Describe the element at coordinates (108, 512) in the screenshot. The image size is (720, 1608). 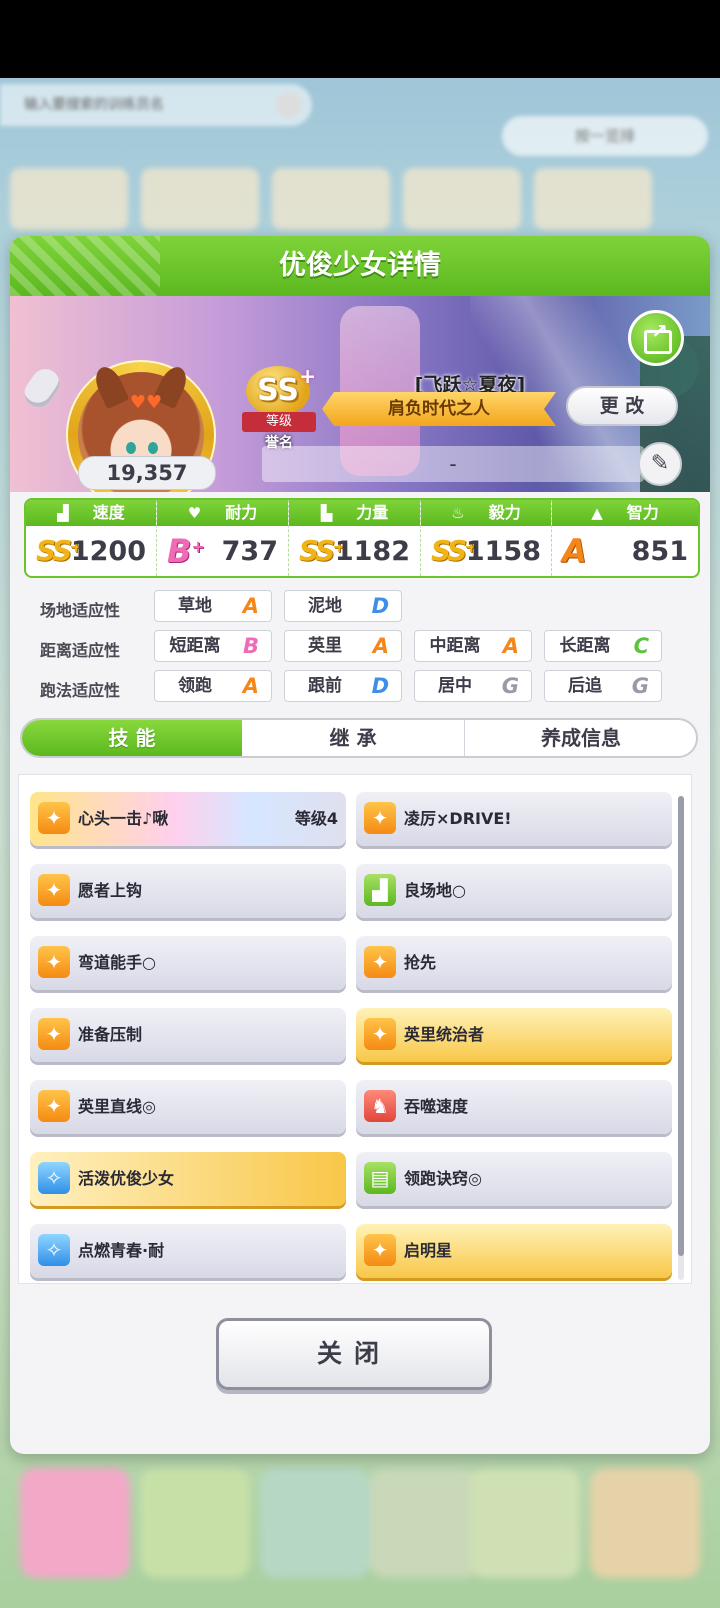
I see `stat-label: 速度` at that location.